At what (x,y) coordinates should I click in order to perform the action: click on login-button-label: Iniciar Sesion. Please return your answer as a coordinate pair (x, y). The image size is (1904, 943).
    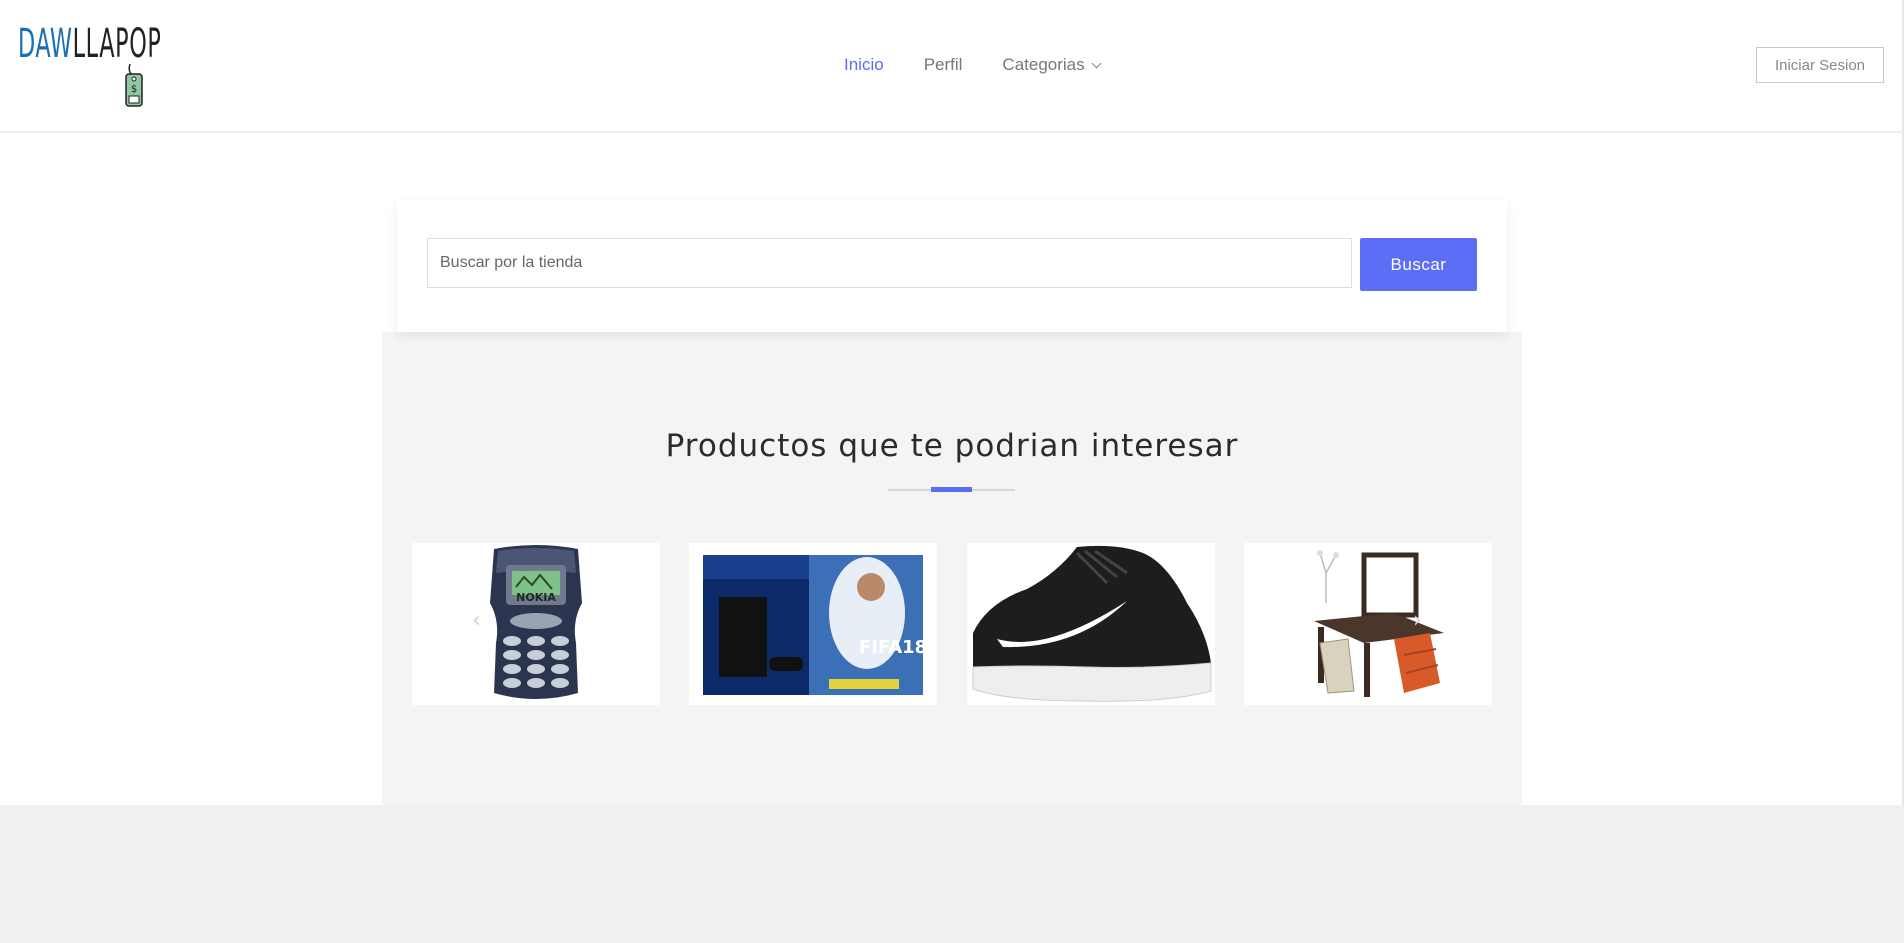
    Looking at the image, I should click on (1820, 65).